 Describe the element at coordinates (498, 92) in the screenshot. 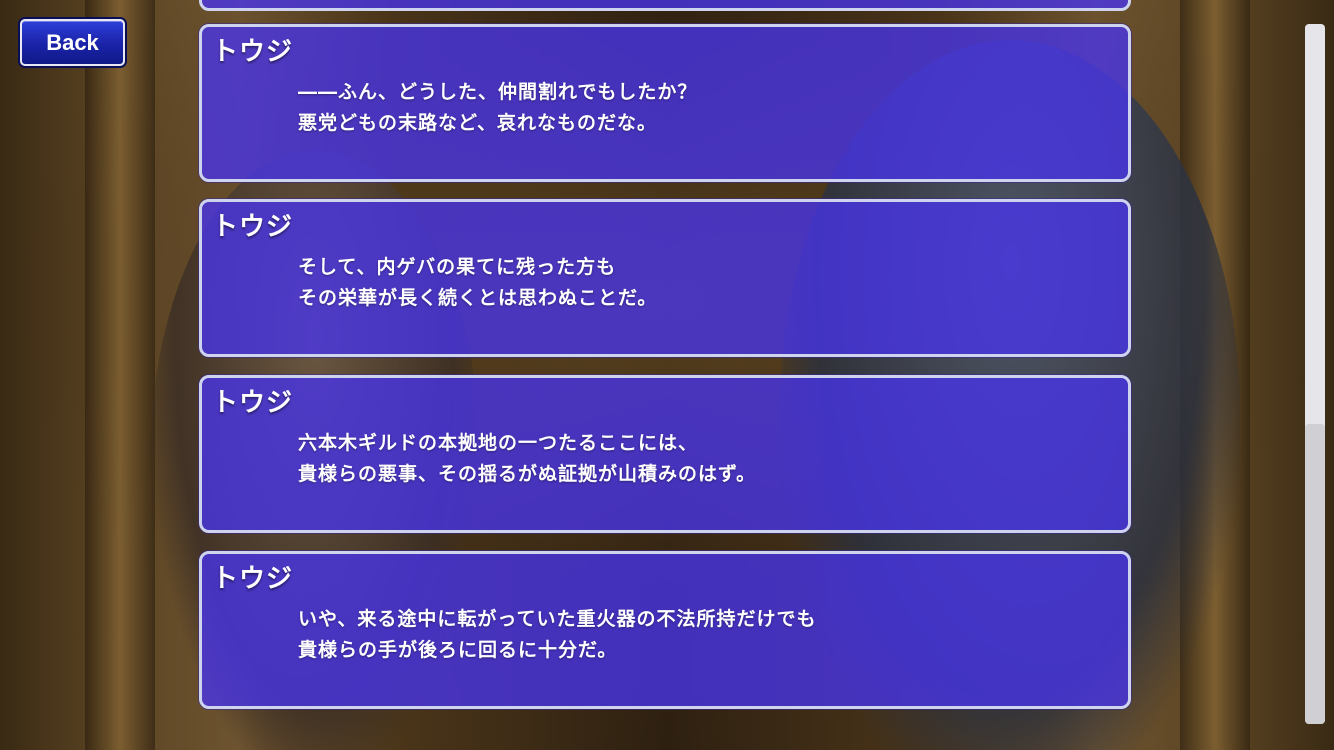

I see `dialog-line: ――ふん、どうした、仲間割れでもしたか？` at that location.